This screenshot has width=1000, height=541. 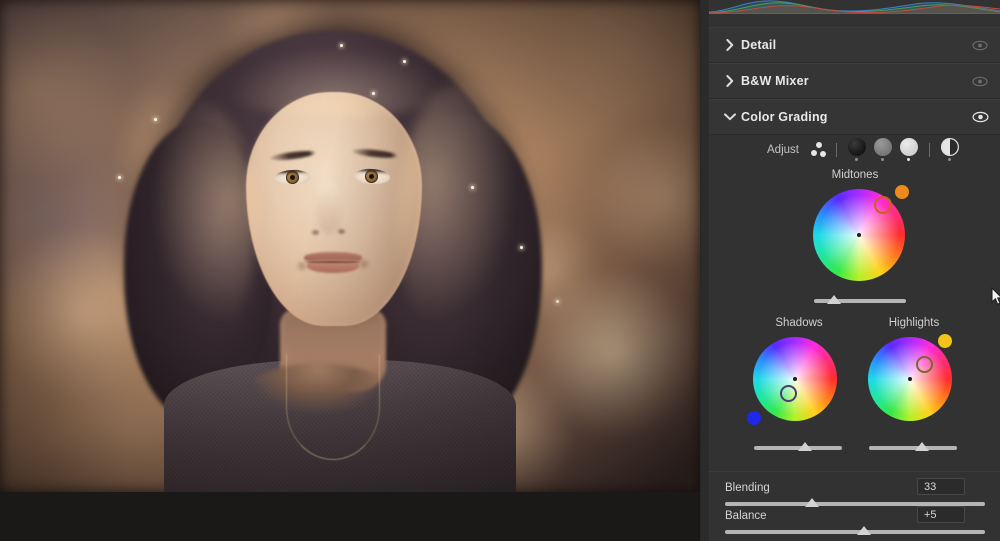 I want to click on wheel-blob-midtones, so click(x=902, y=192).